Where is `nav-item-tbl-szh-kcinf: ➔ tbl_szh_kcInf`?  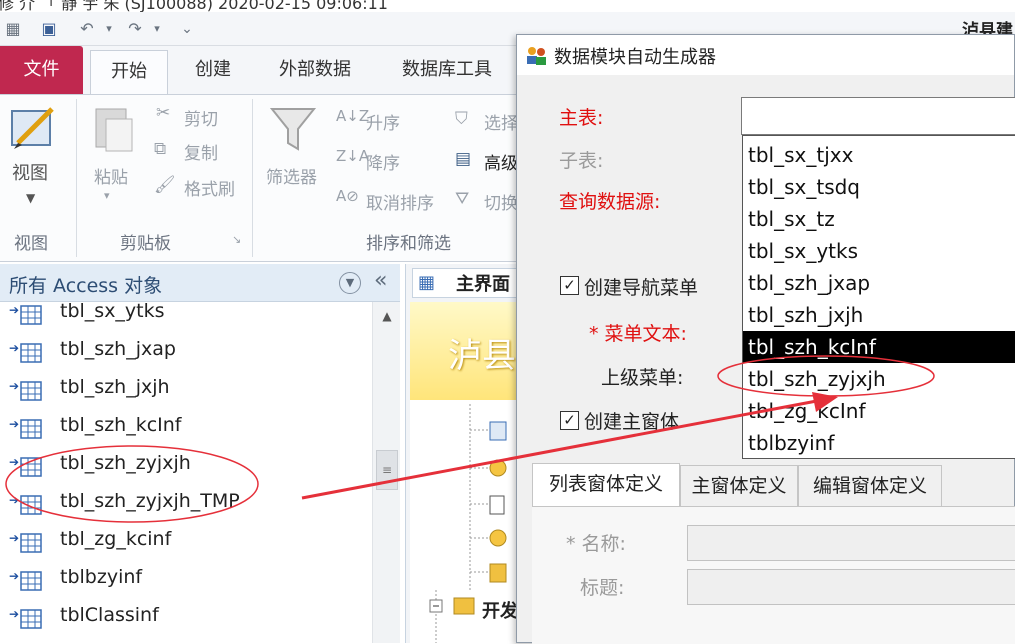 nav-item-tbl-szh-kcinf: ➔ tbl_szh_kcInf is located at coordinates (186, 431).